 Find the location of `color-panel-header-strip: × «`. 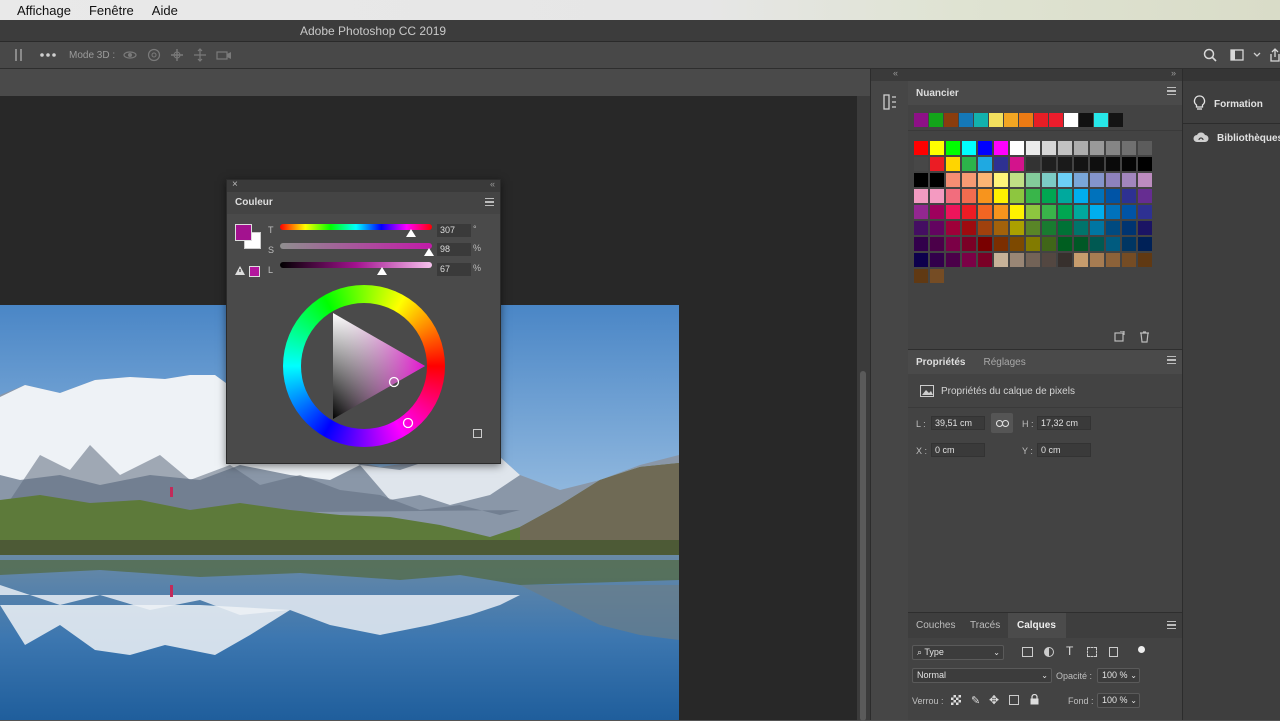

color-panel-header-strip: × « is located at coordinates (363, 185).